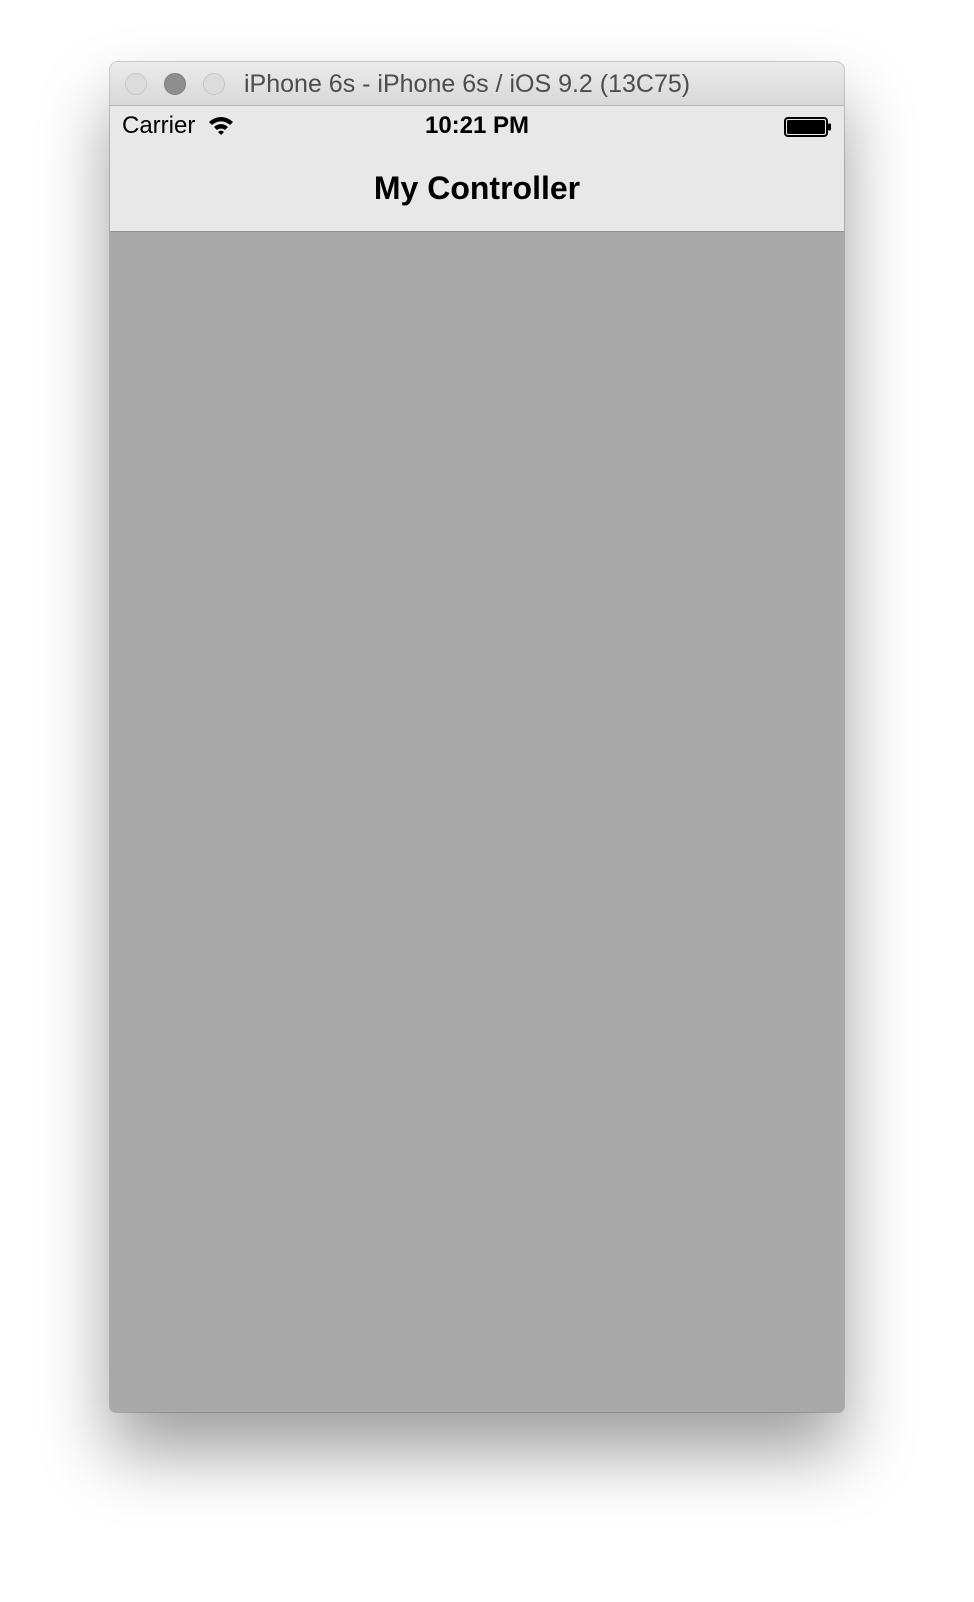  Describe the element at coordinates (477, 188) in the screenshot. I see `nav-title: My Controller` at that location.